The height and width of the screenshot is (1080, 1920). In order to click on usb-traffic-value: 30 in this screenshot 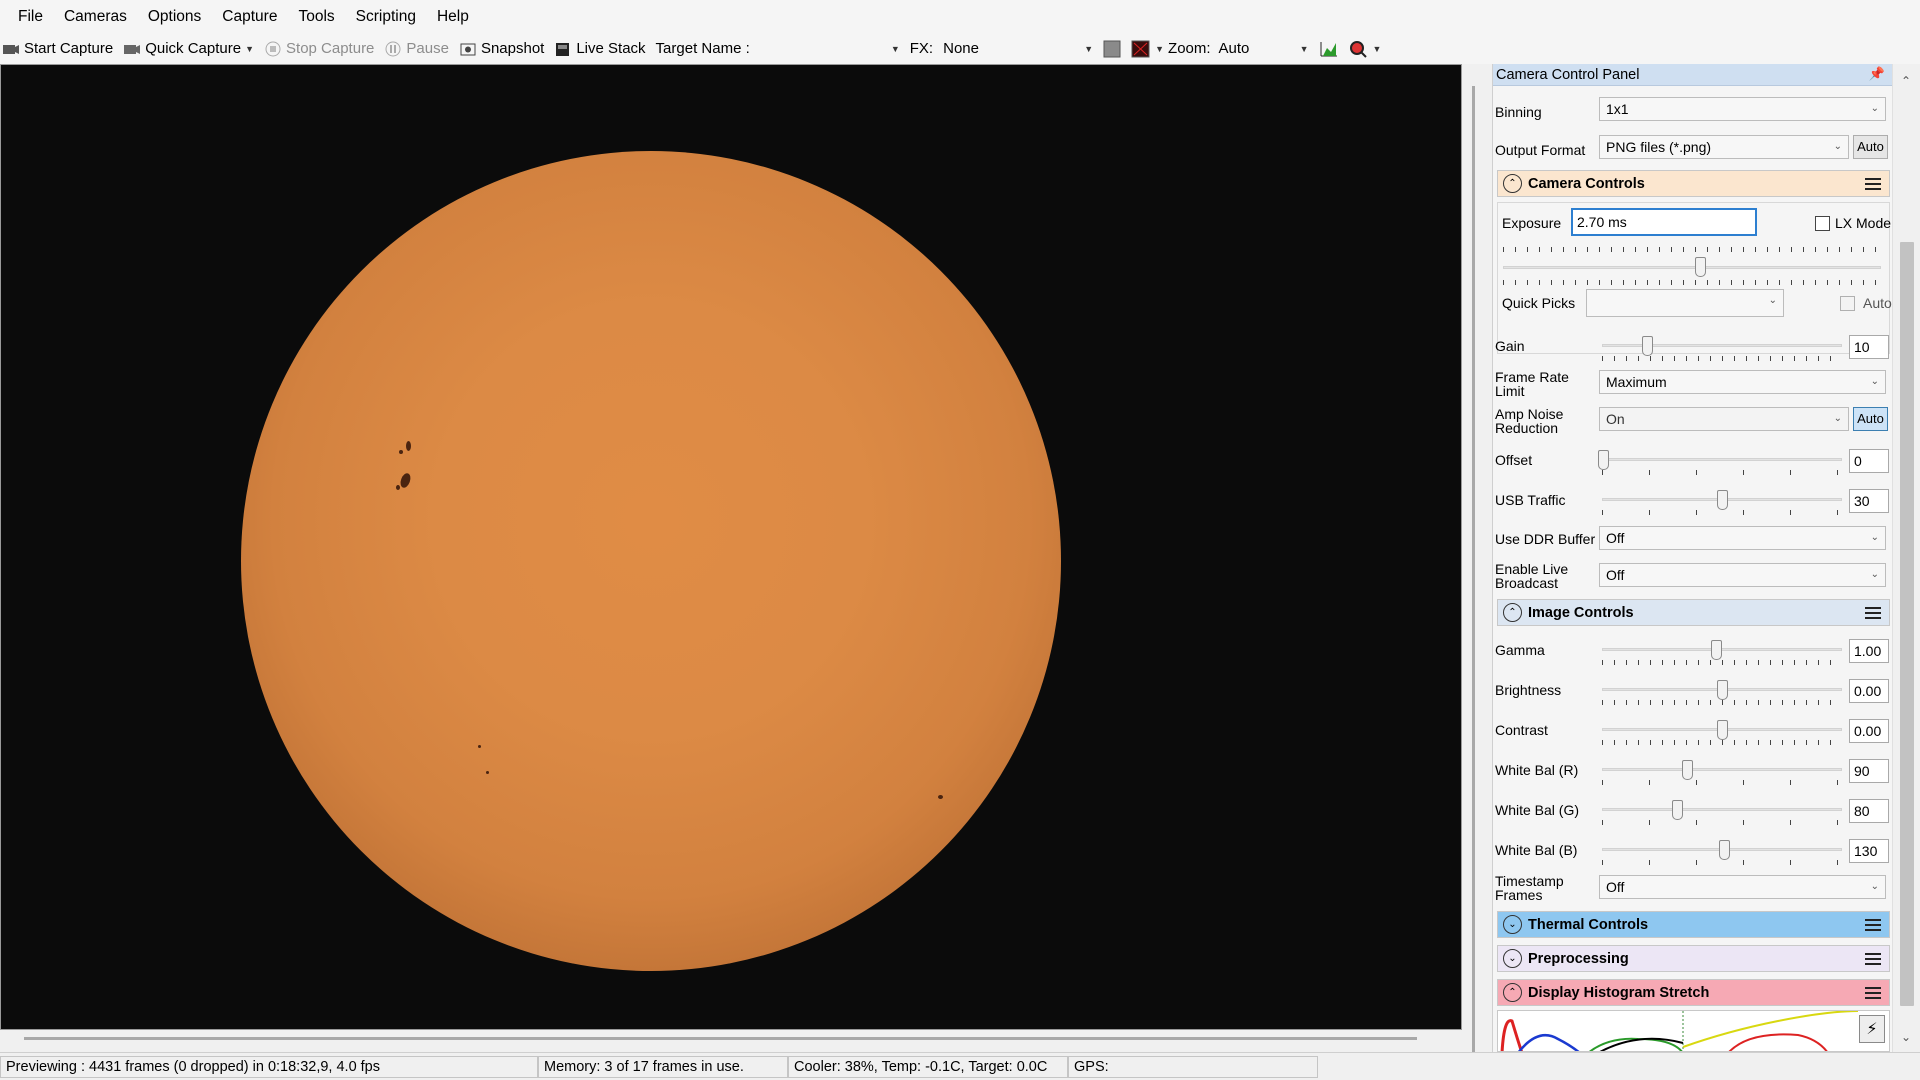, I will do `click(1869, 501)`.